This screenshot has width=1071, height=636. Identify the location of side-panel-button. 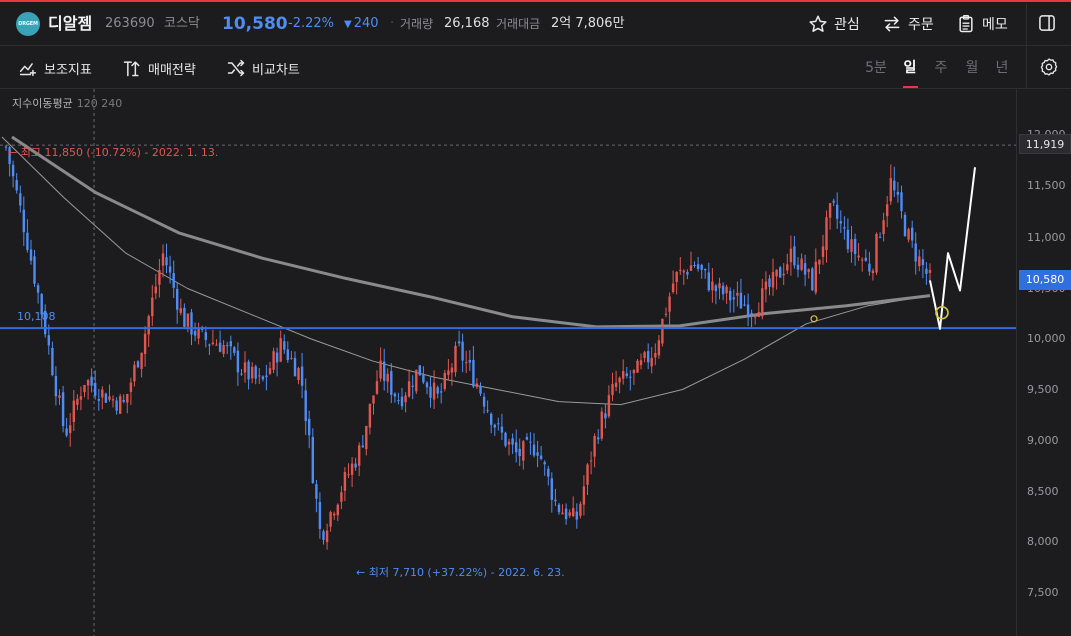
(1047, 23).